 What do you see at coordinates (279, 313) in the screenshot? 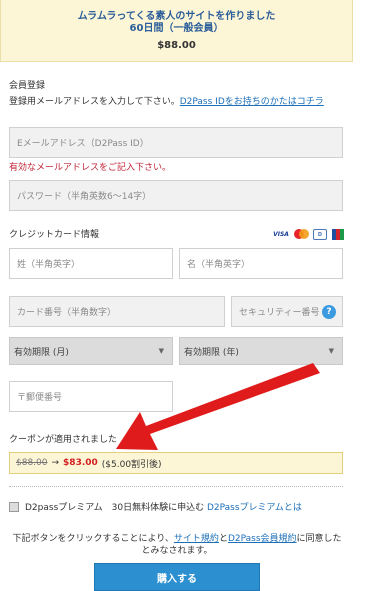
I see `security-code-placeholder: セキュリティー番号` at bounding box center [279, 313].